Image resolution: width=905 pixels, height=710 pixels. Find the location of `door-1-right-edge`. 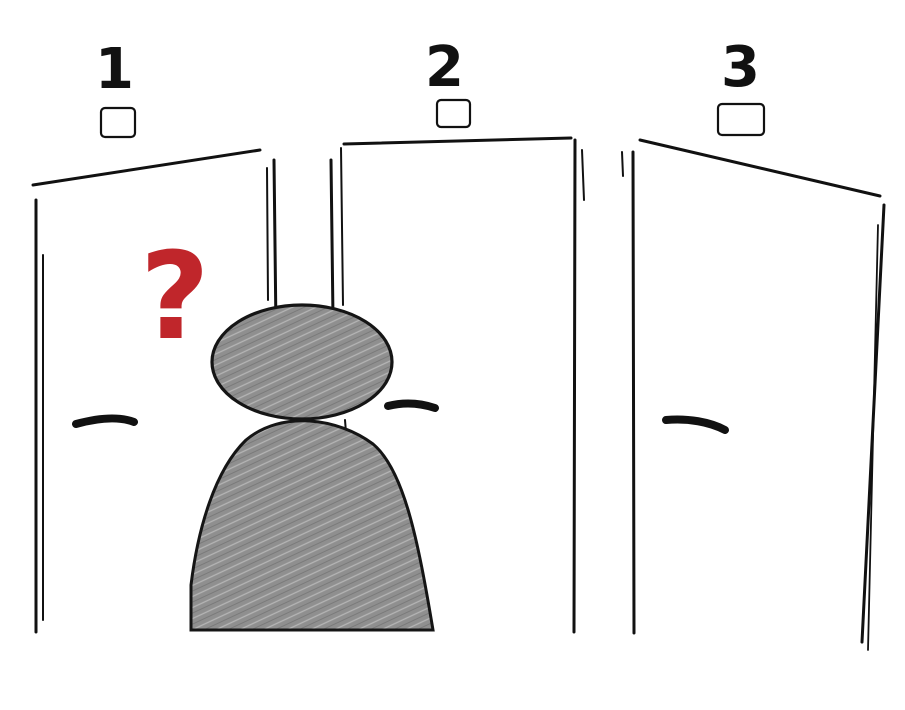

door-1-right-edge is located at coordinates (275, 245).